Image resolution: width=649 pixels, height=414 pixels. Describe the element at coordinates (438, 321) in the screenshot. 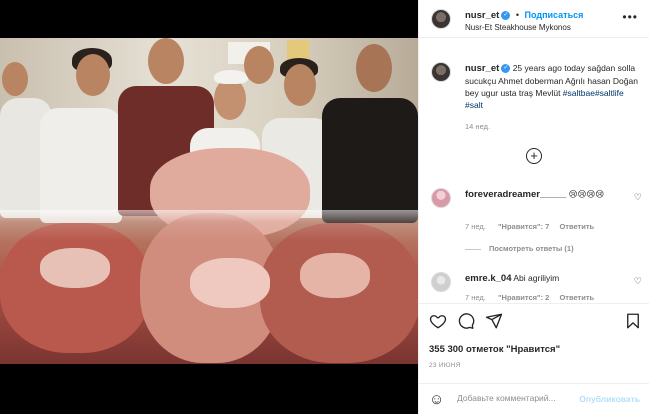

I see `heart-icon` at that location.